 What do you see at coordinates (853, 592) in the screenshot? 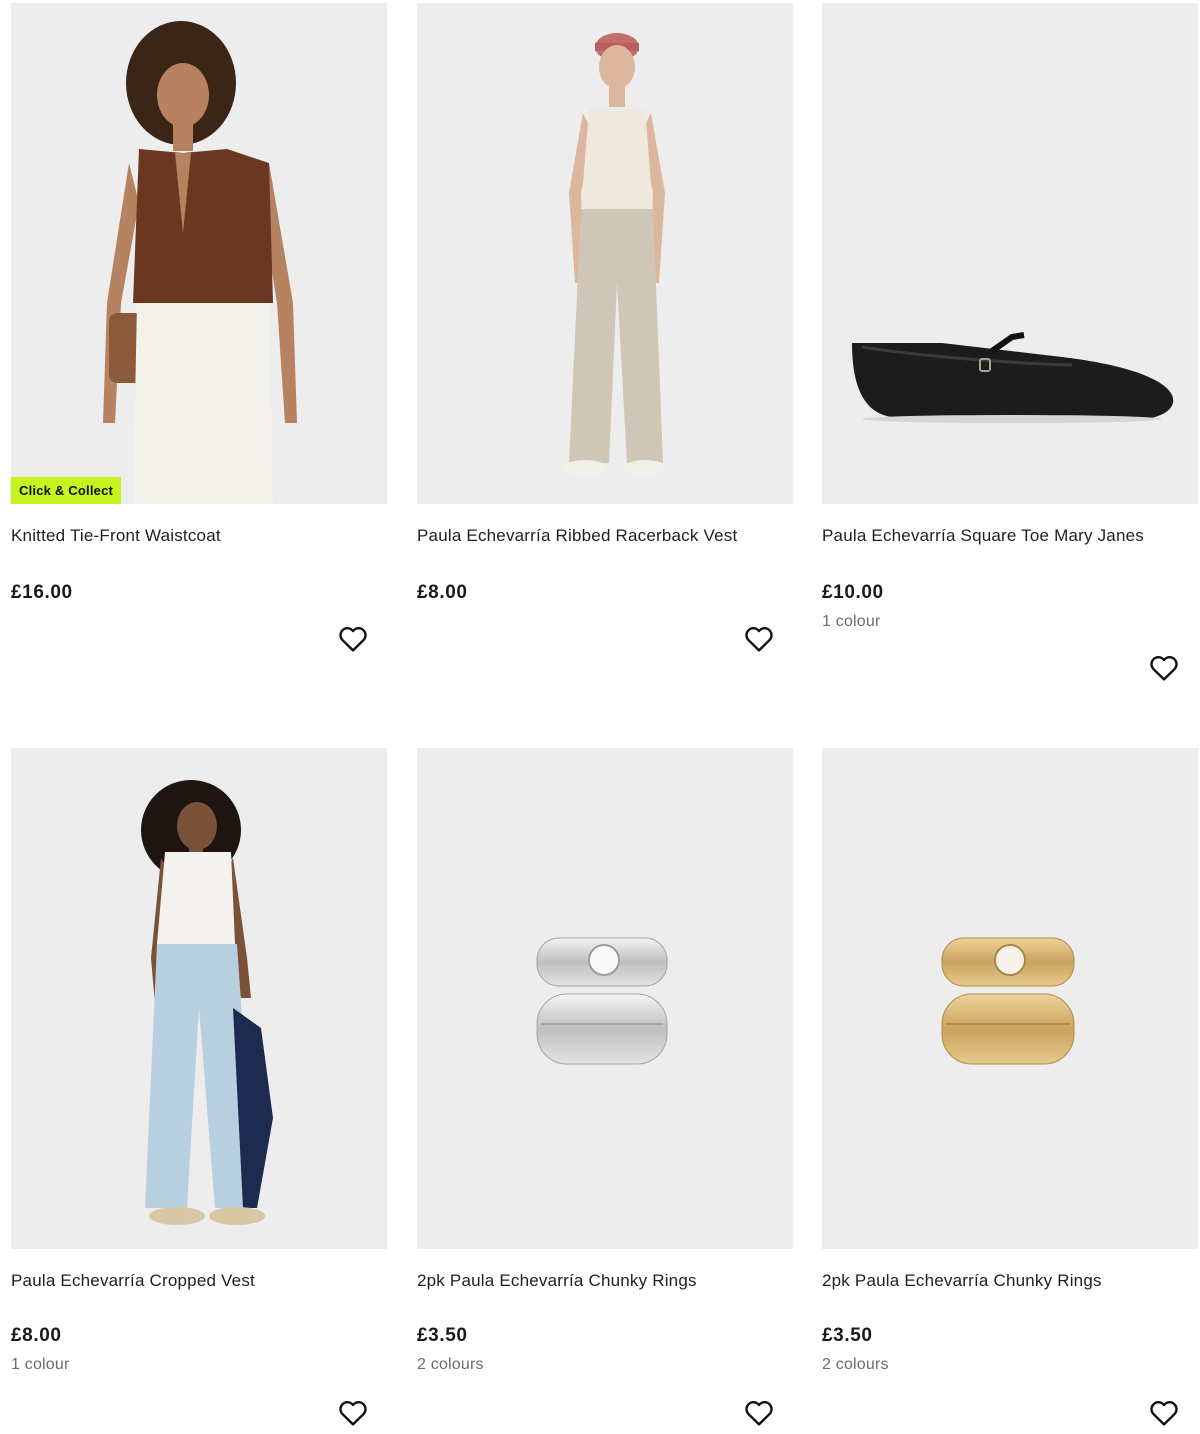
I see `product-price: £10.00` at bounding box center [853, 592].